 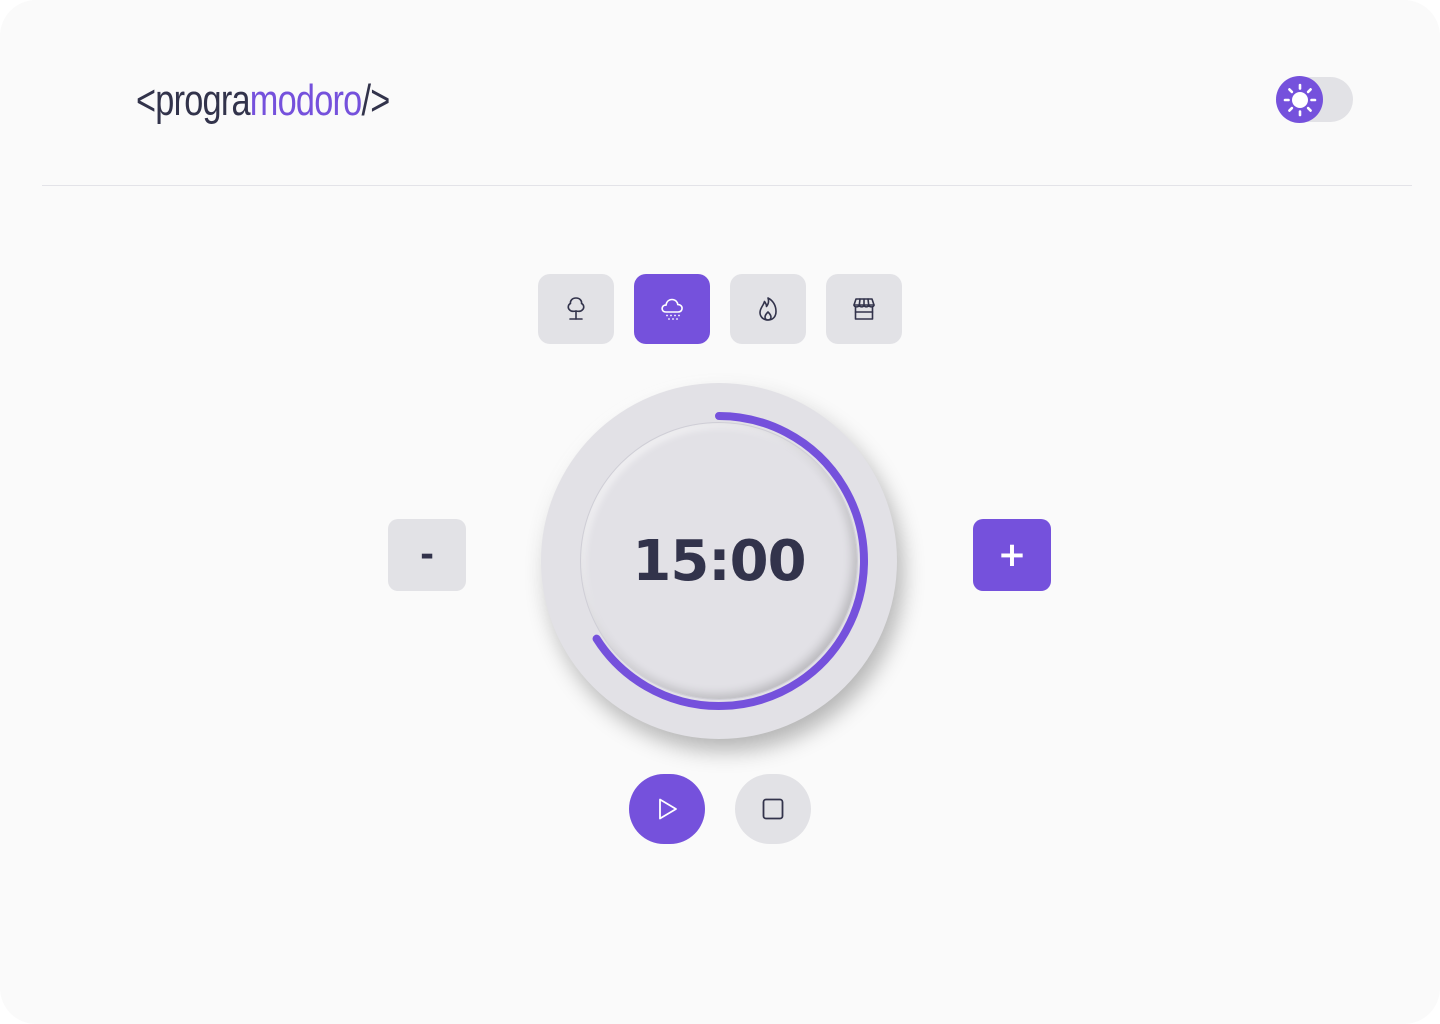 I want to click on fire-icon, so click(x=768, y=309).